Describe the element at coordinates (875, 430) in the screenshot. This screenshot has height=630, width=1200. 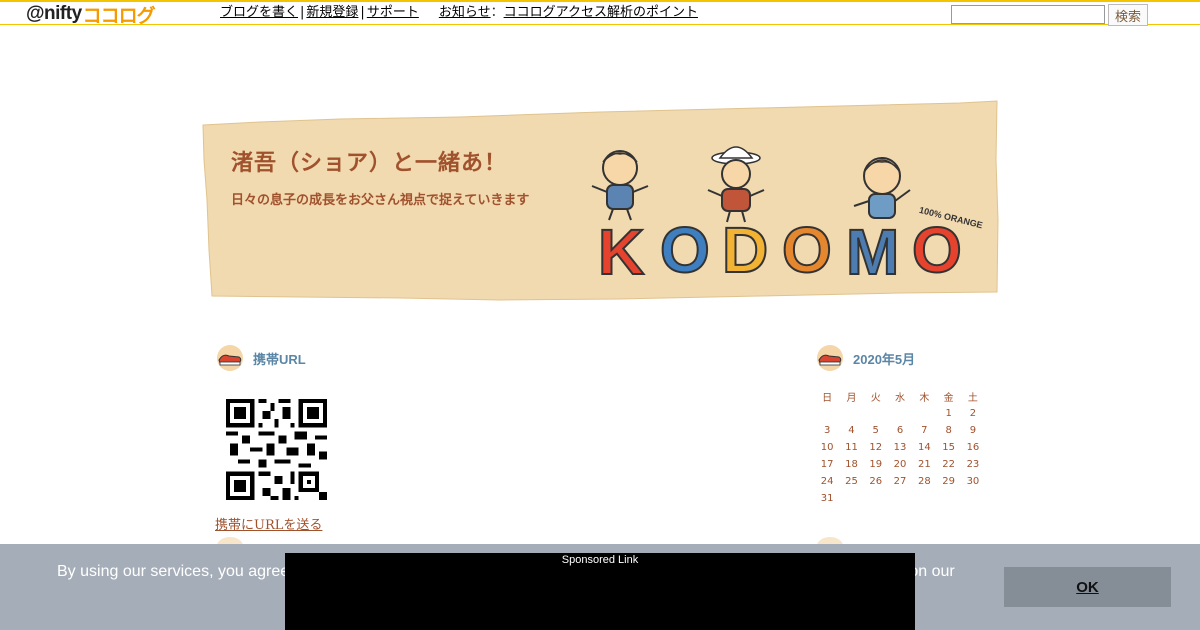
I see `calendar-day: 5` at that location.